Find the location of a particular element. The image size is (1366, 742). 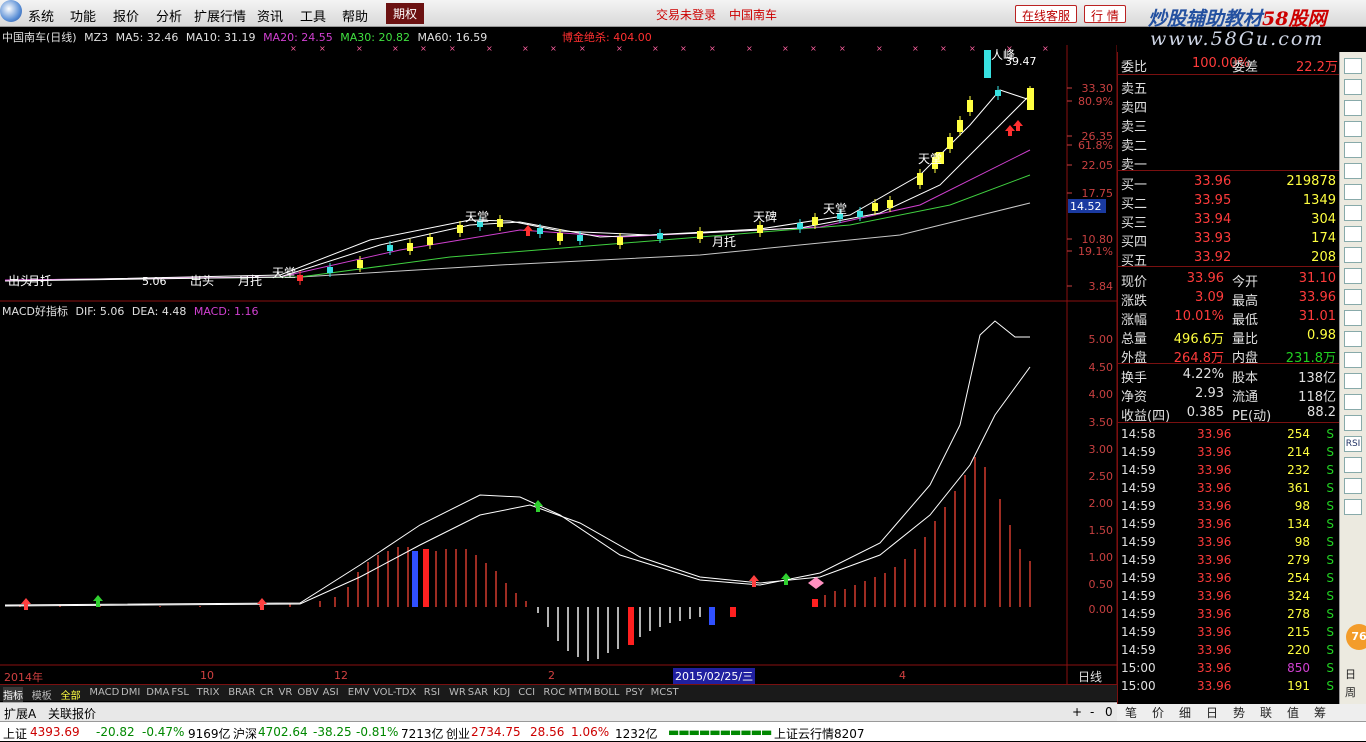

menu-system: 系统 is located at coordinates (41, 15).